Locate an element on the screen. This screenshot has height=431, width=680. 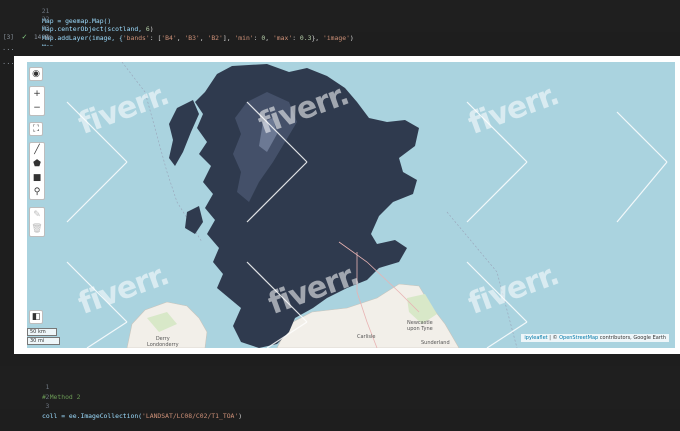
edit-icon: ✎ is located at coordinates (37, 215).